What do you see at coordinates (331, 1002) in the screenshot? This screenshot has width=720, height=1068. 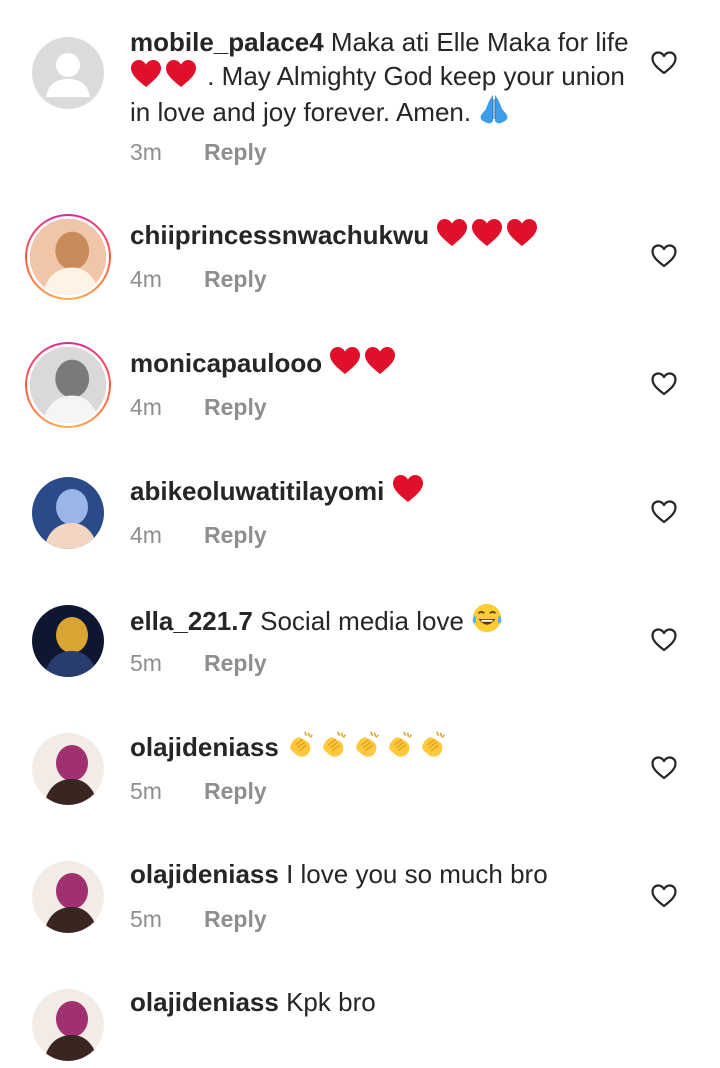 I see `comment-body: Kpk bro` at bounding box center [331, 1002].